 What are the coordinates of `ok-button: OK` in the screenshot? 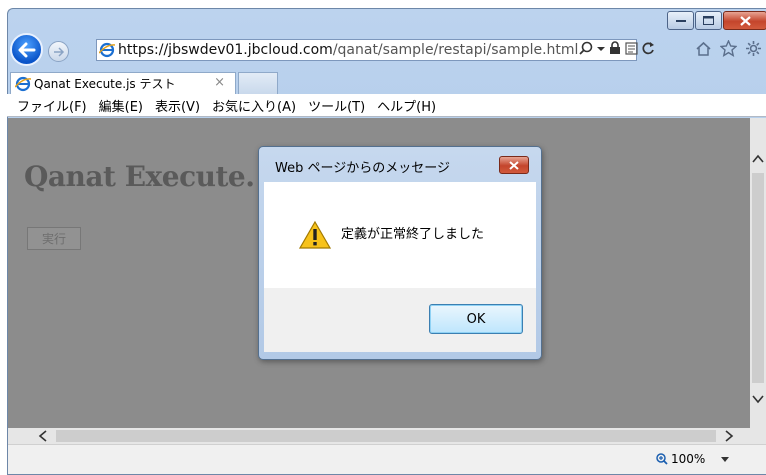 It's located at (476, 319).